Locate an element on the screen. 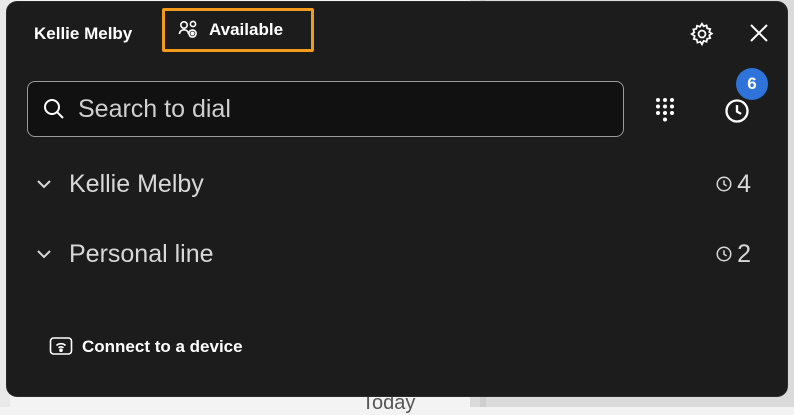 Image resolution: width=794 pixels, height=415 pixels. people-presence-icon is located at coordinates (187, 29).